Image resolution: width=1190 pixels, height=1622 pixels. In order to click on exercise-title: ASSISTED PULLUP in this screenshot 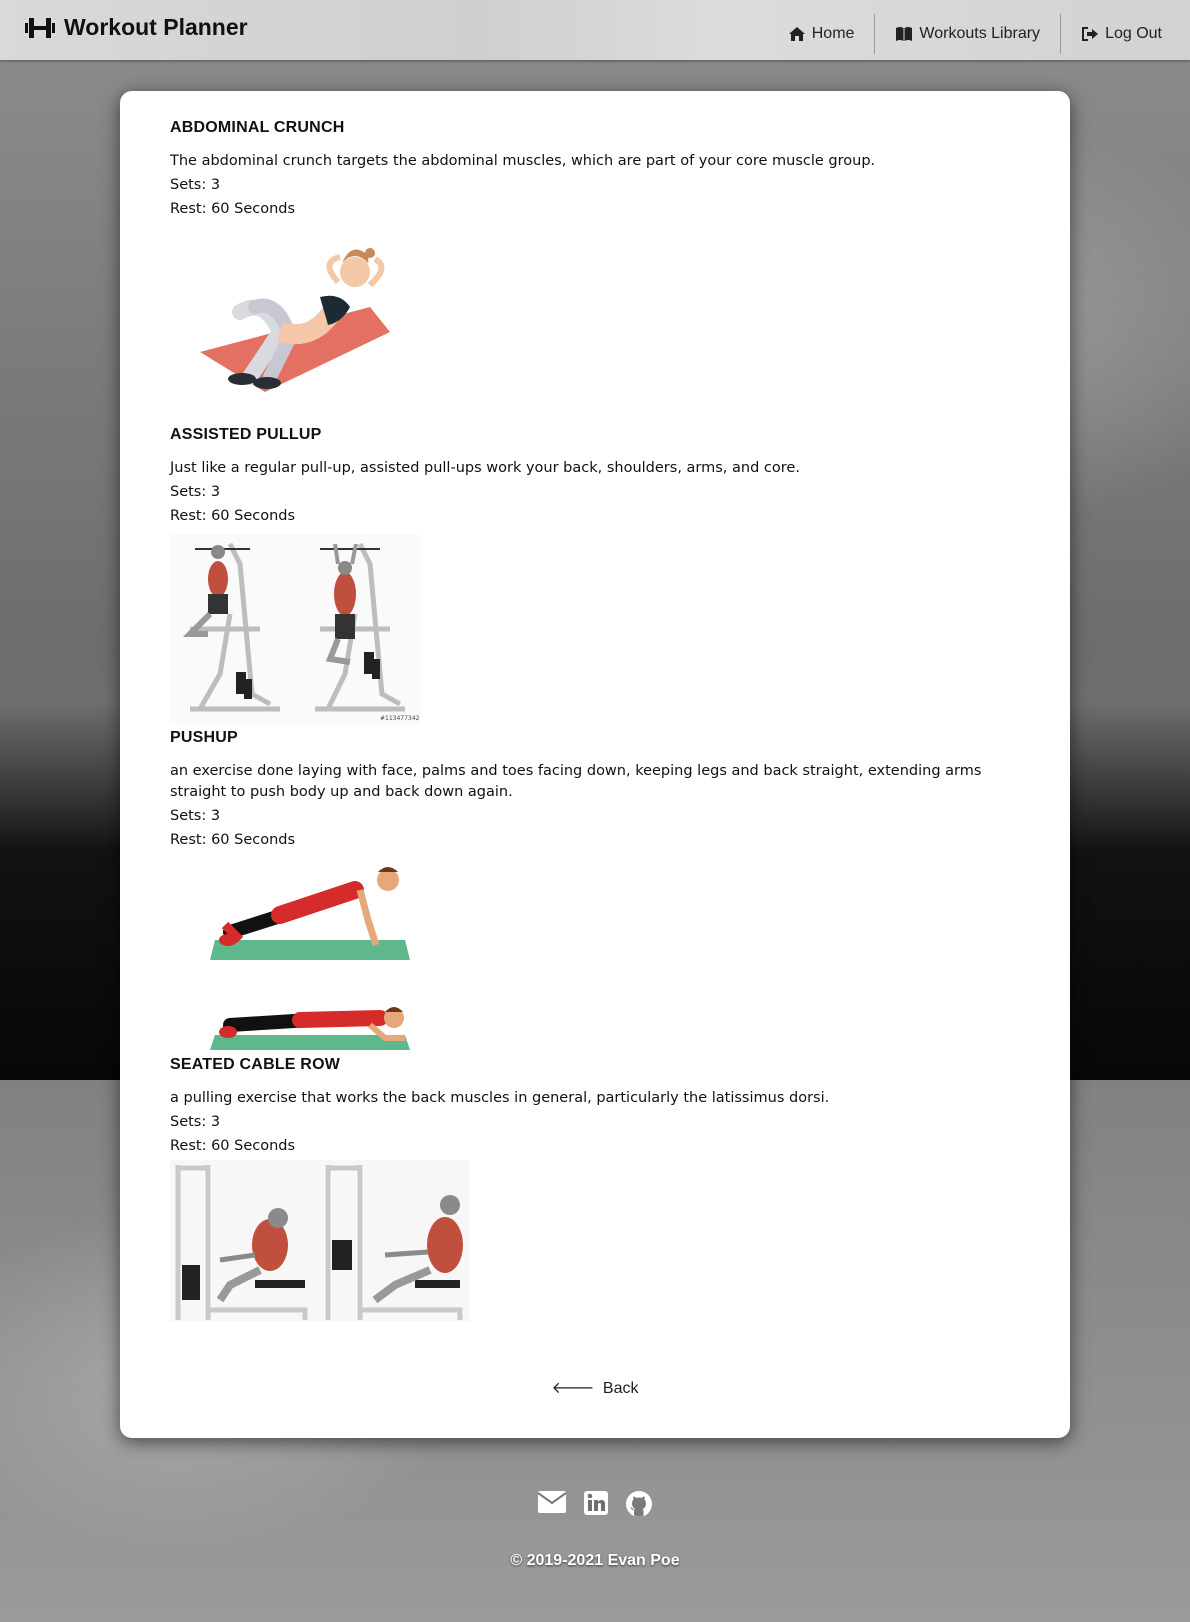, I will do `click(246, 434)`.